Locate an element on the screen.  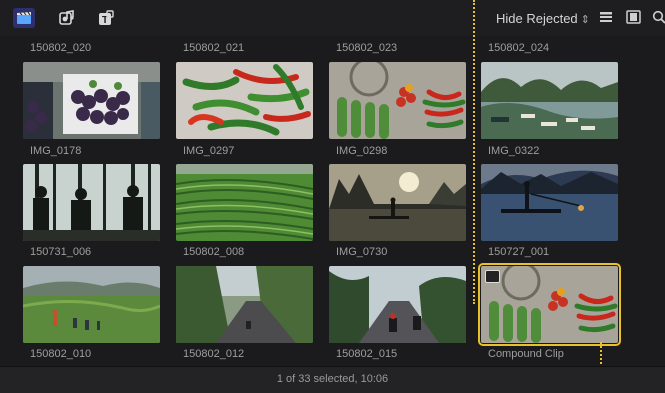
clip-thumbnail-fisherman-lake is located at coordinates (549, 202).